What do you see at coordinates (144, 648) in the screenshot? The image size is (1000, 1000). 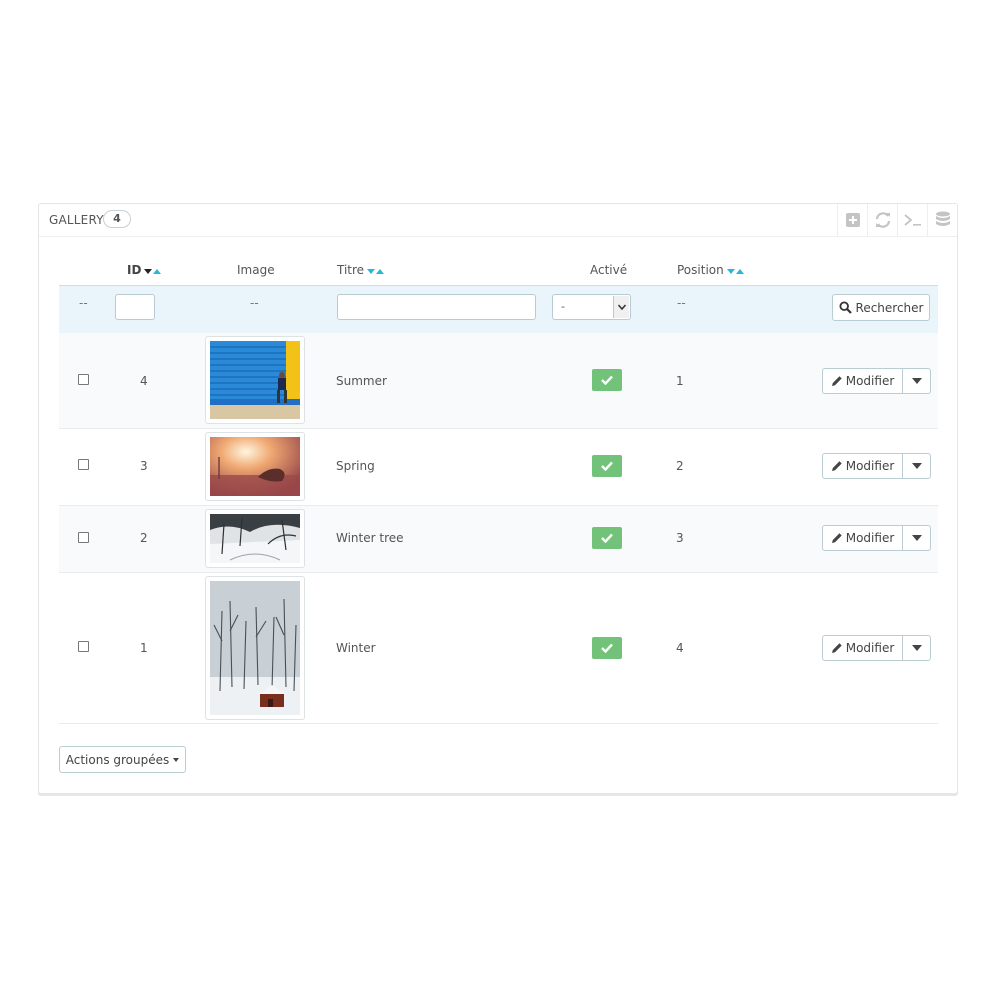 I see `row-id: 1` at bounding box center [144, 648].